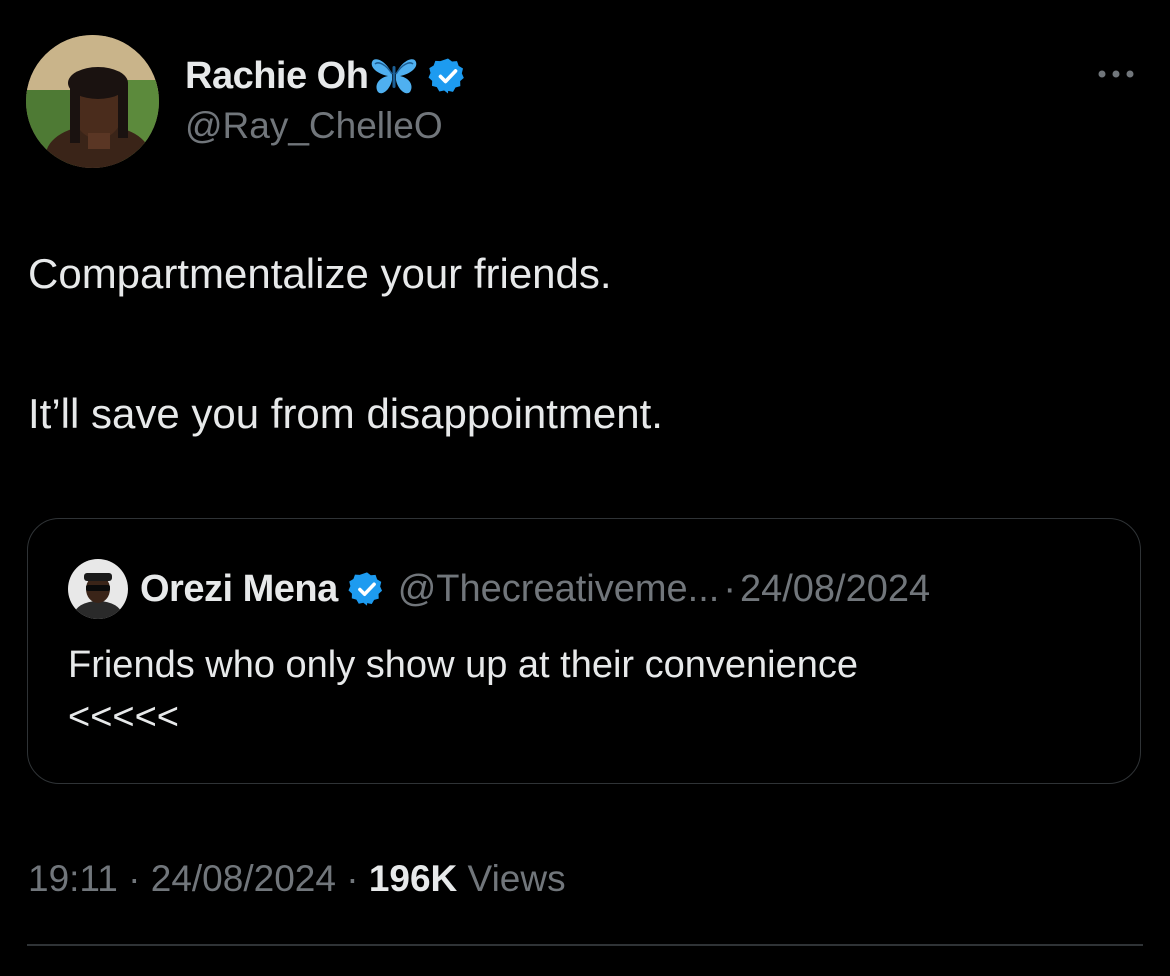  What do you see at coordinates (277, 76) in the screenshot?
I see `author-display-name: Rachie Oh` at bounding box center [277, 76].